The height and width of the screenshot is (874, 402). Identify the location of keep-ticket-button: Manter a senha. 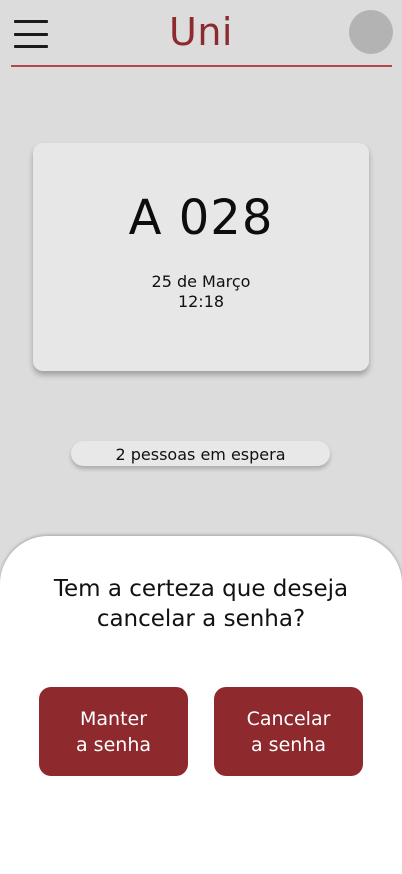
(113, 731).